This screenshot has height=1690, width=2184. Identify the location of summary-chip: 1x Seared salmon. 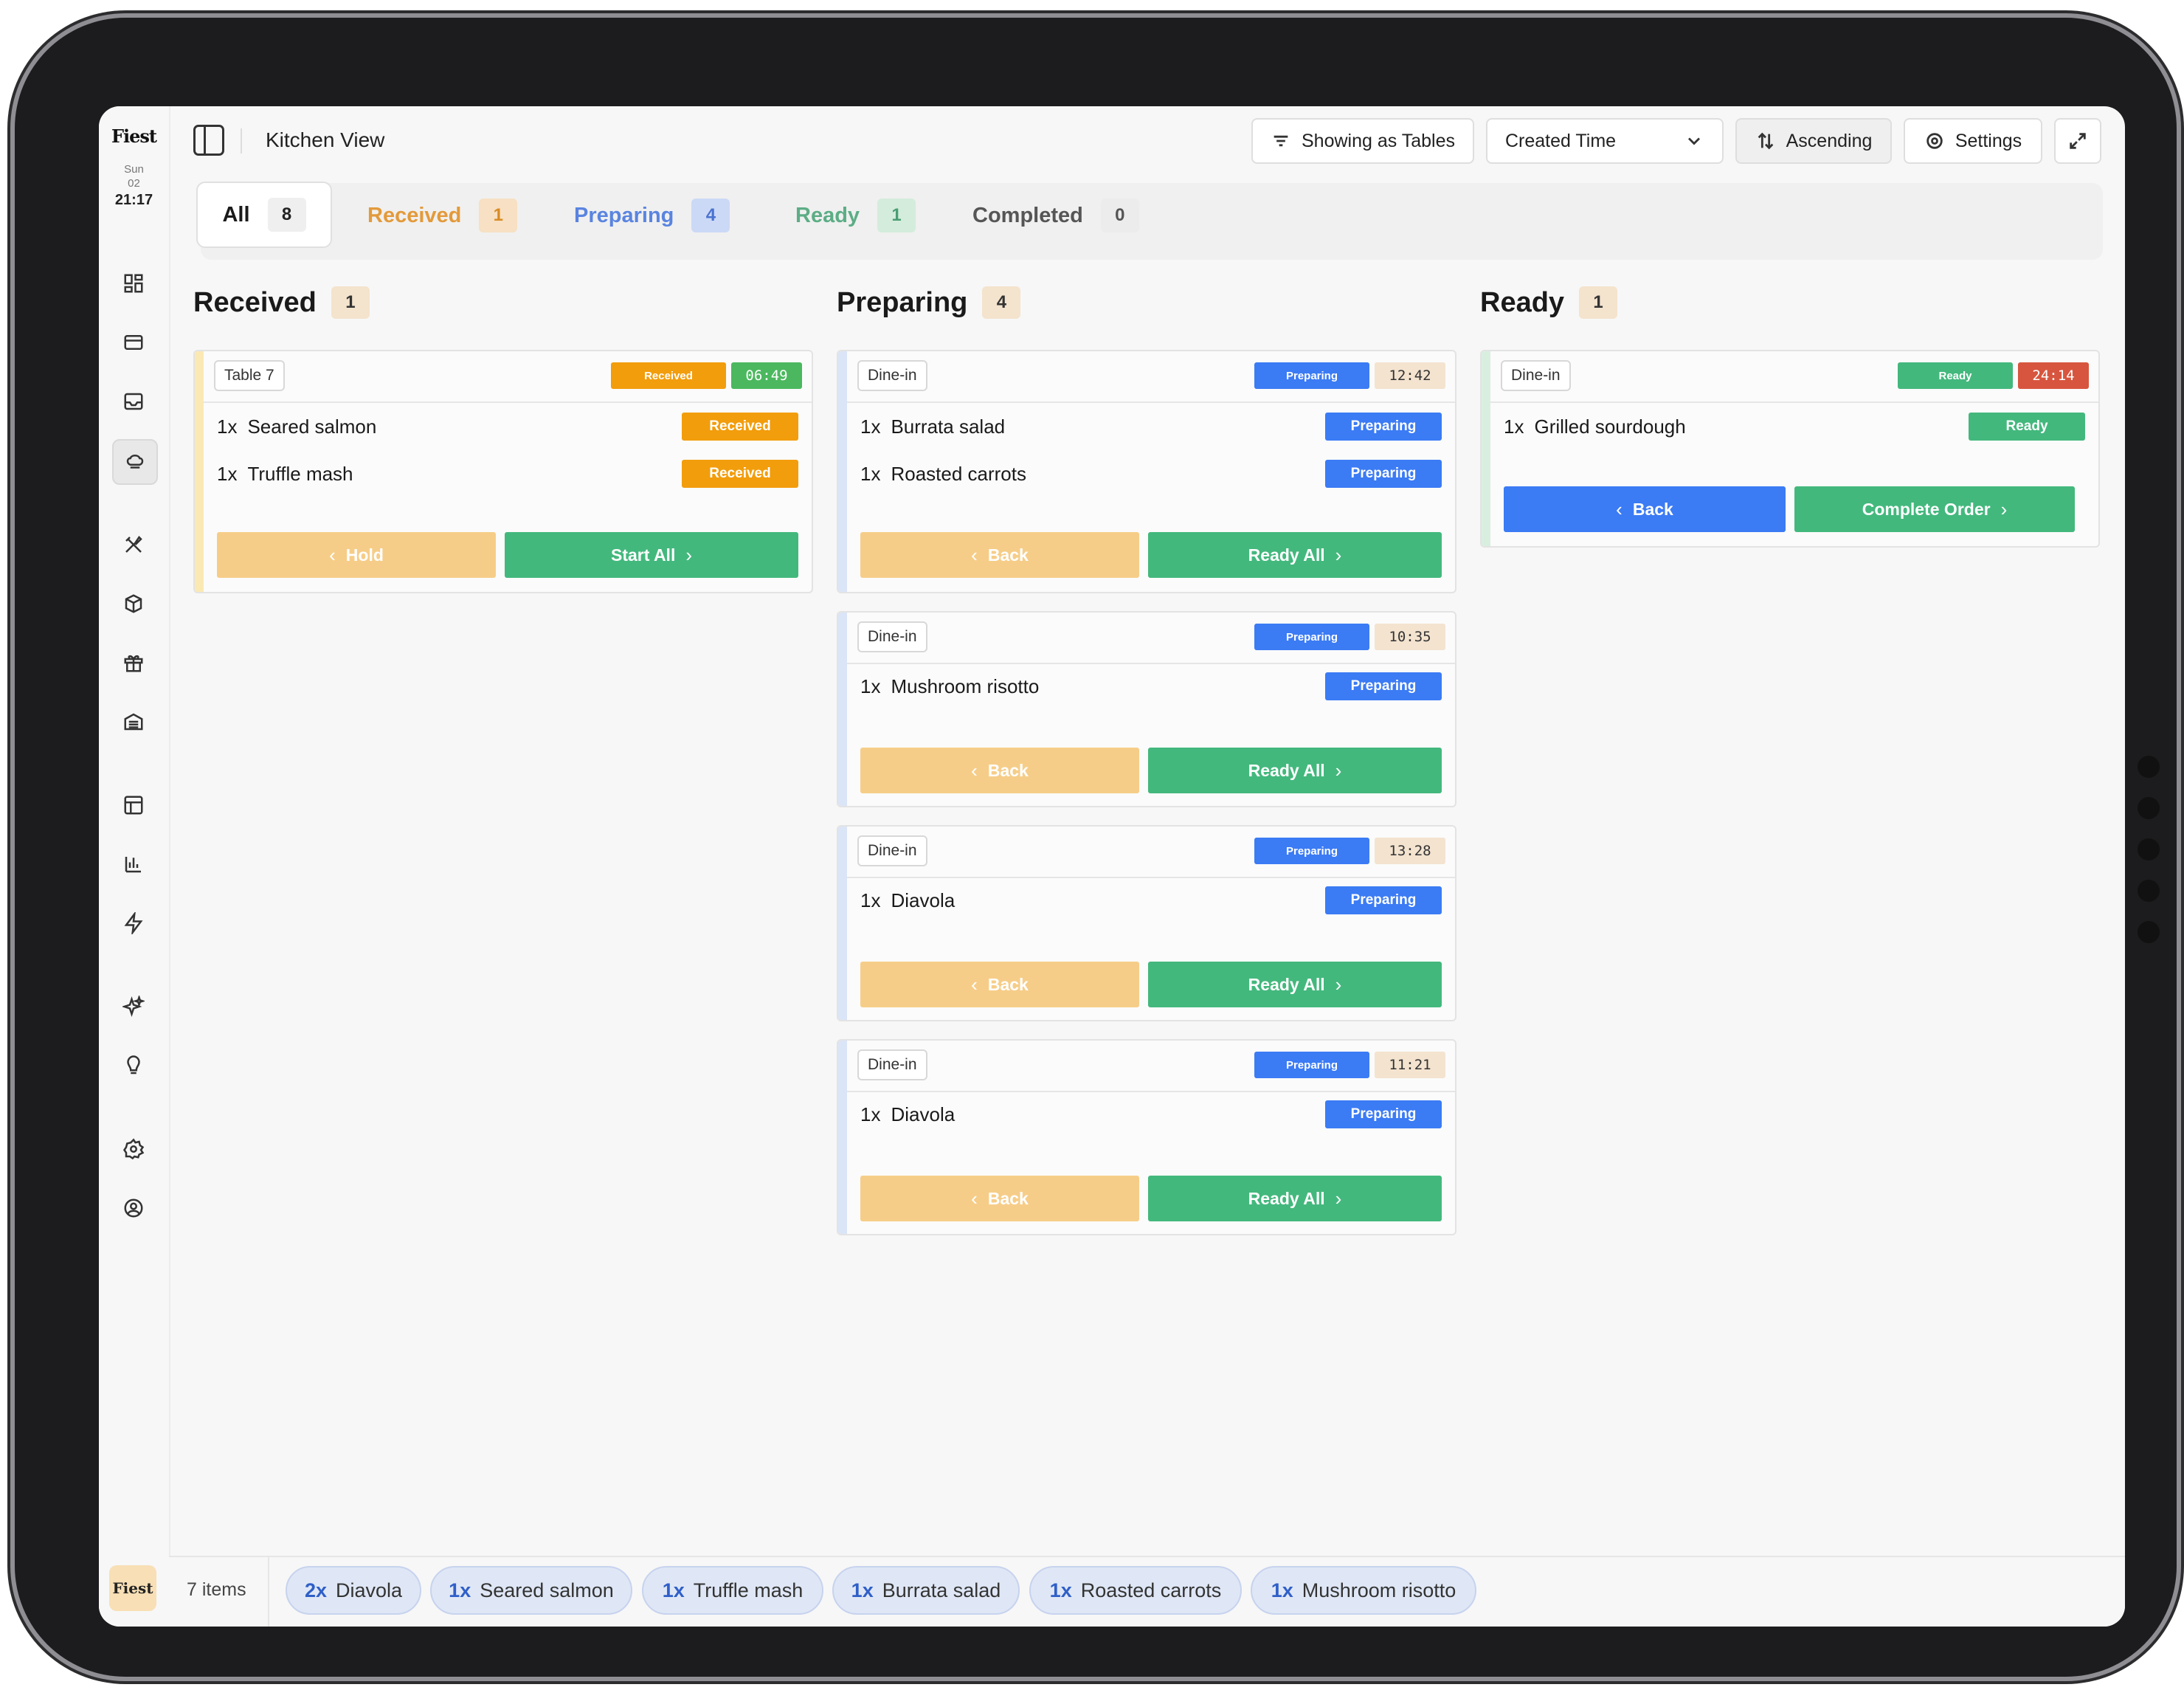
(531, 1590).